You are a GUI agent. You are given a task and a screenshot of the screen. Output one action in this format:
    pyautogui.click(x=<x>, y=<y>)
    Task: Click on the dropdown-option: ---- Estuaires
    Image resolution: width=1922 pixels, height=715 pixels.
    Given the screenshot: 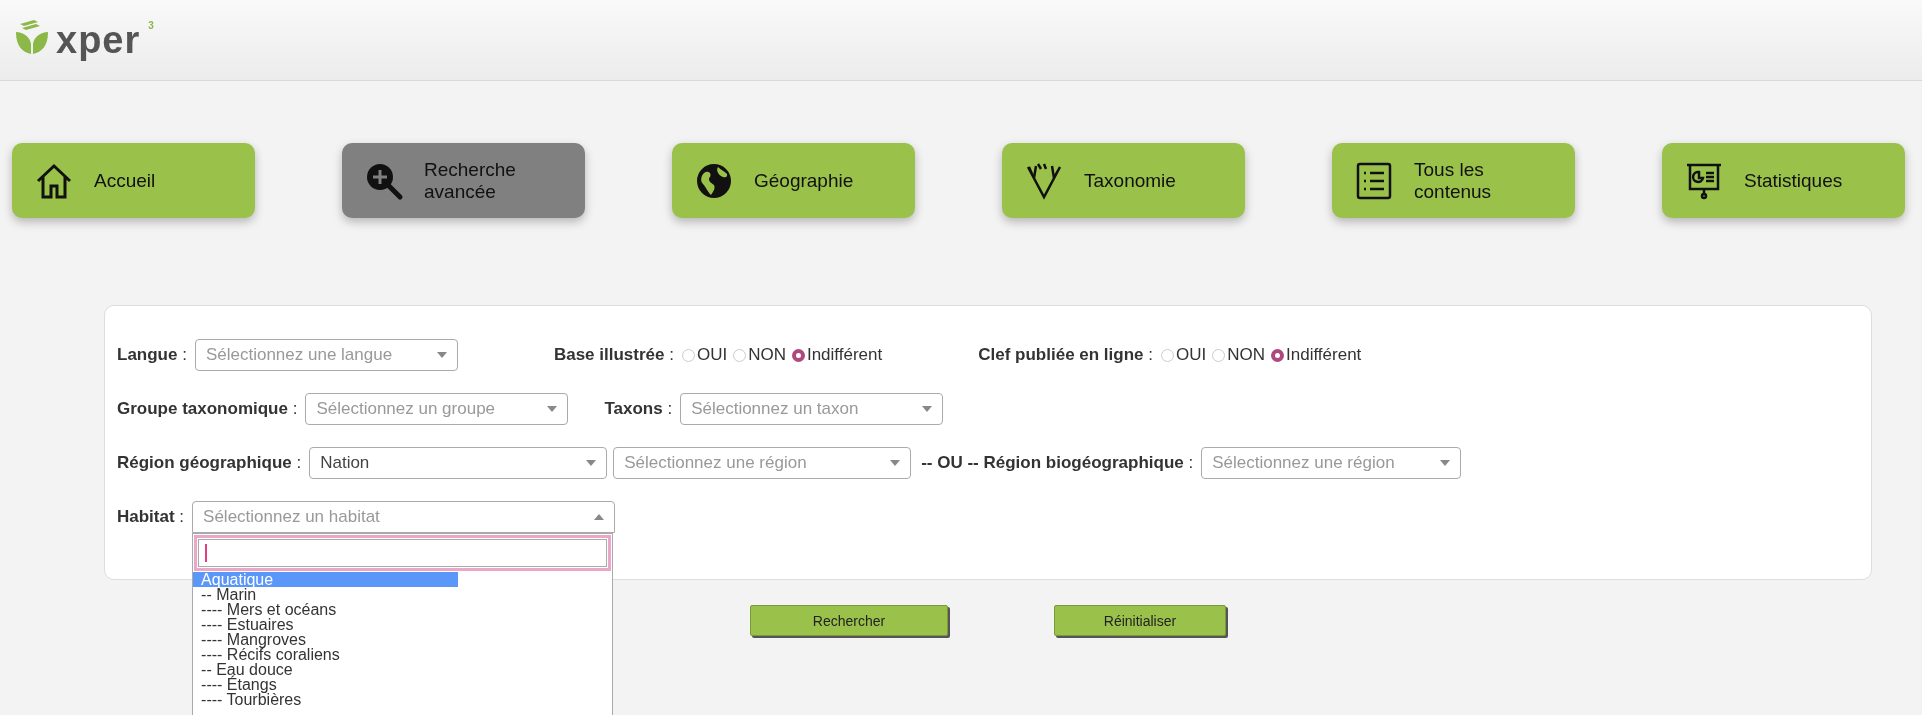 What is the action you would take?
    pyautogui.click(x=326, y=624)
    